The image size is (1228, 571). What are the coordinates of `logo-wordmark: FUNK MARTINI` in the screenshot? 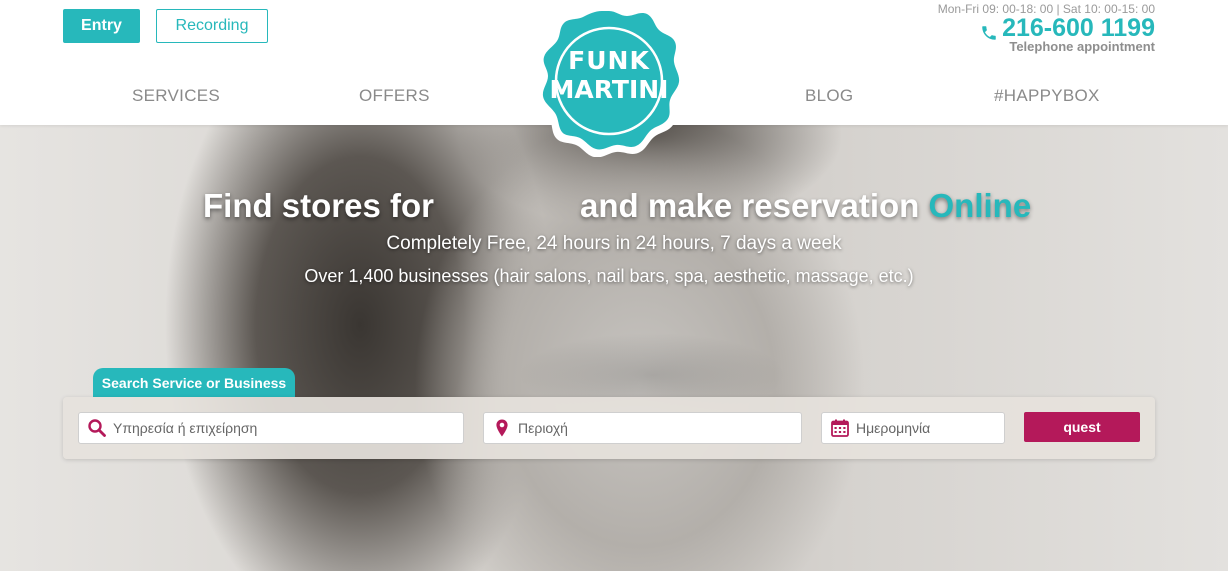 It's located at (609, 77).